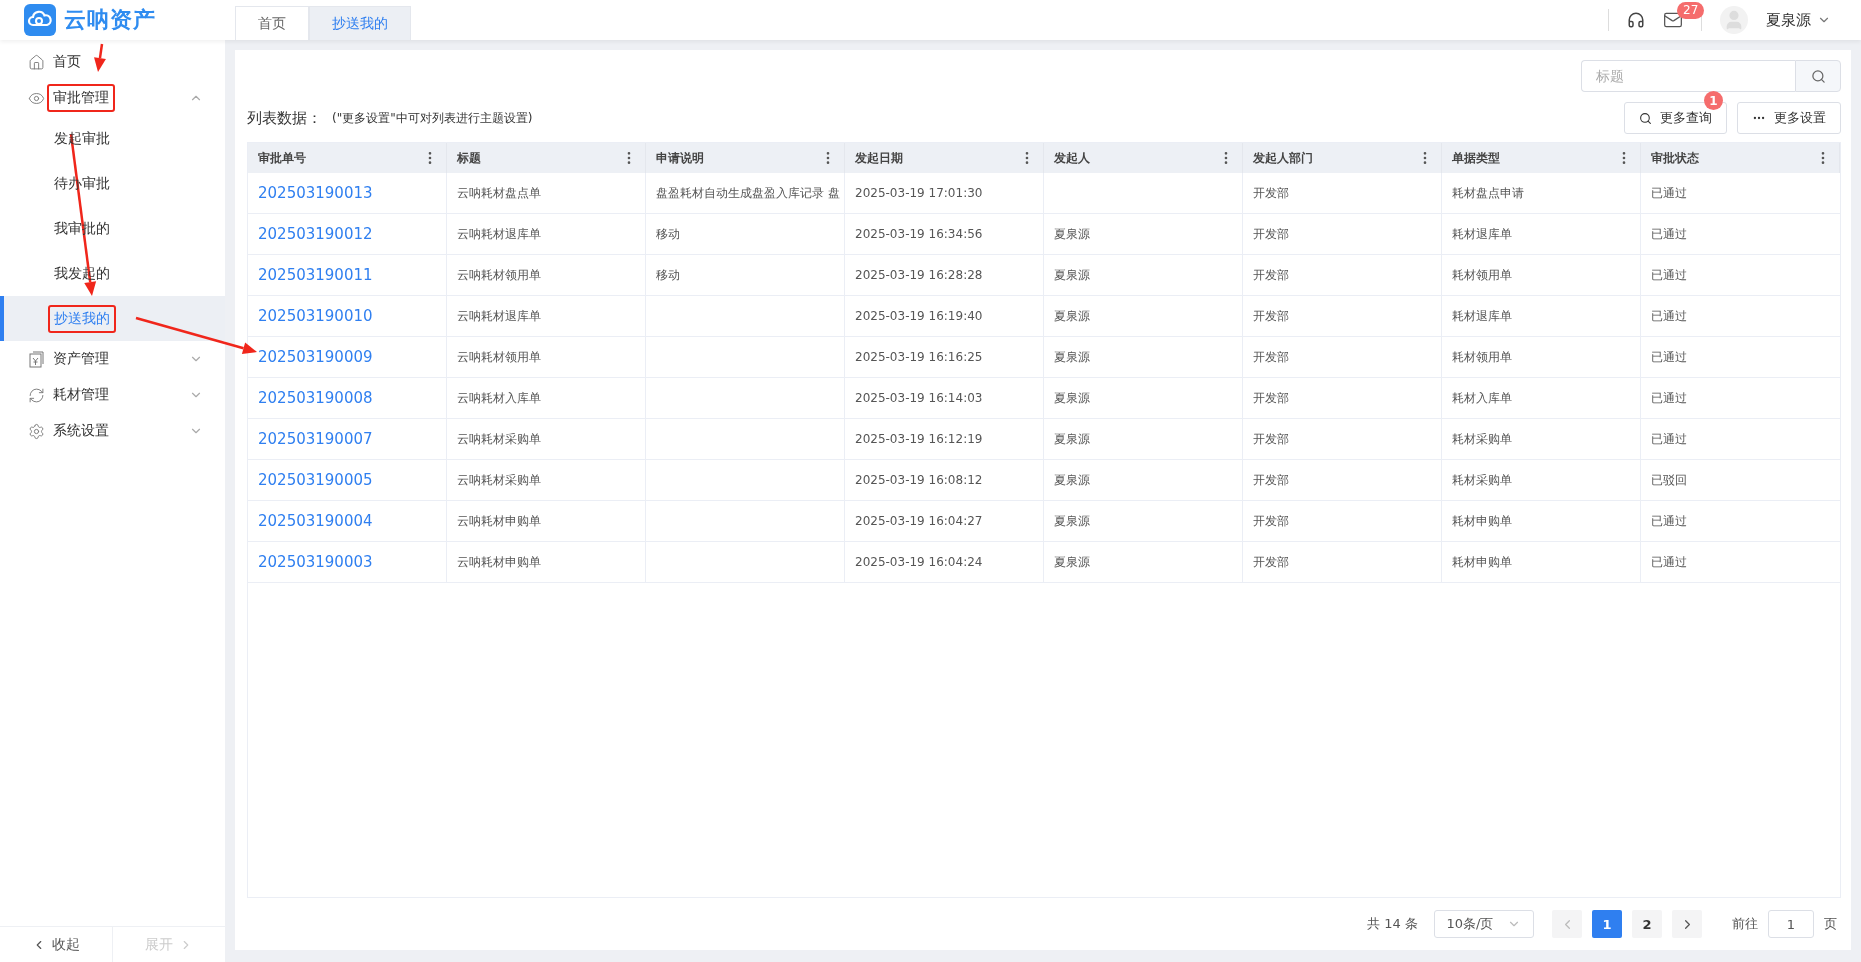 The width and height of the screenshot is (1861, 962). I want to click on headset-icon, so click(1636, 20).